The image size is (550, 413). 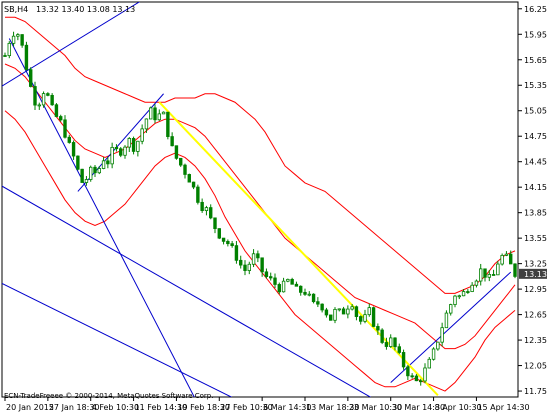 I want to click on price-tick-label: 12.05, so click(x=535, y=366).